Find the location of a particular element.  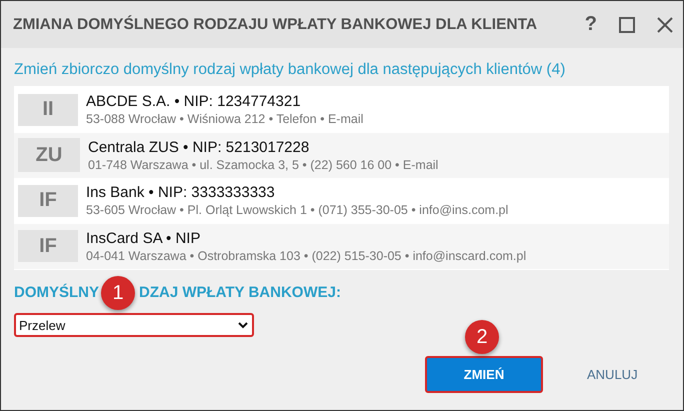

subtitle-text: Zmień zbiorczo domyślny rodzaj wpłaty bankowej dla następujących klientów (4) is located at coordinates (290, 70).